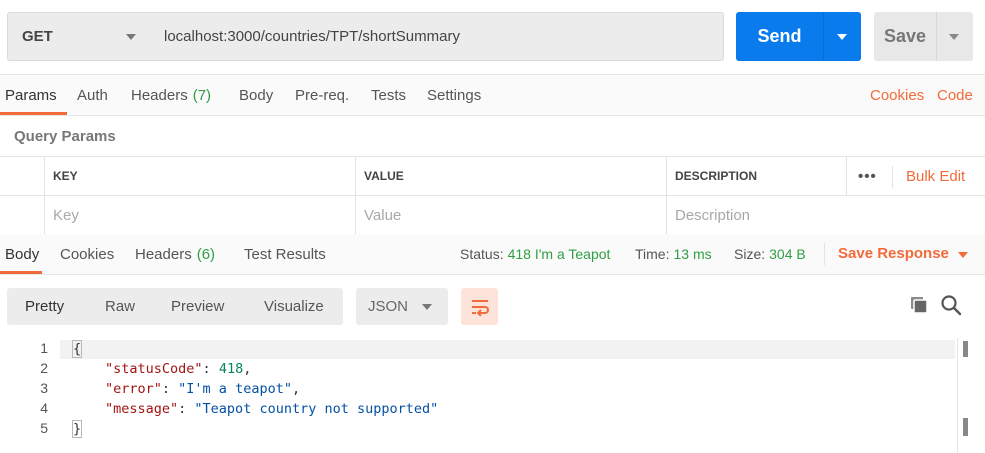 The height and width of the screenshot is (453, 985). What do you see at coordinates (44, 306) in the screenshot?
I see `view-mode-pretty: Pretty` at bounding box center [44, 306].